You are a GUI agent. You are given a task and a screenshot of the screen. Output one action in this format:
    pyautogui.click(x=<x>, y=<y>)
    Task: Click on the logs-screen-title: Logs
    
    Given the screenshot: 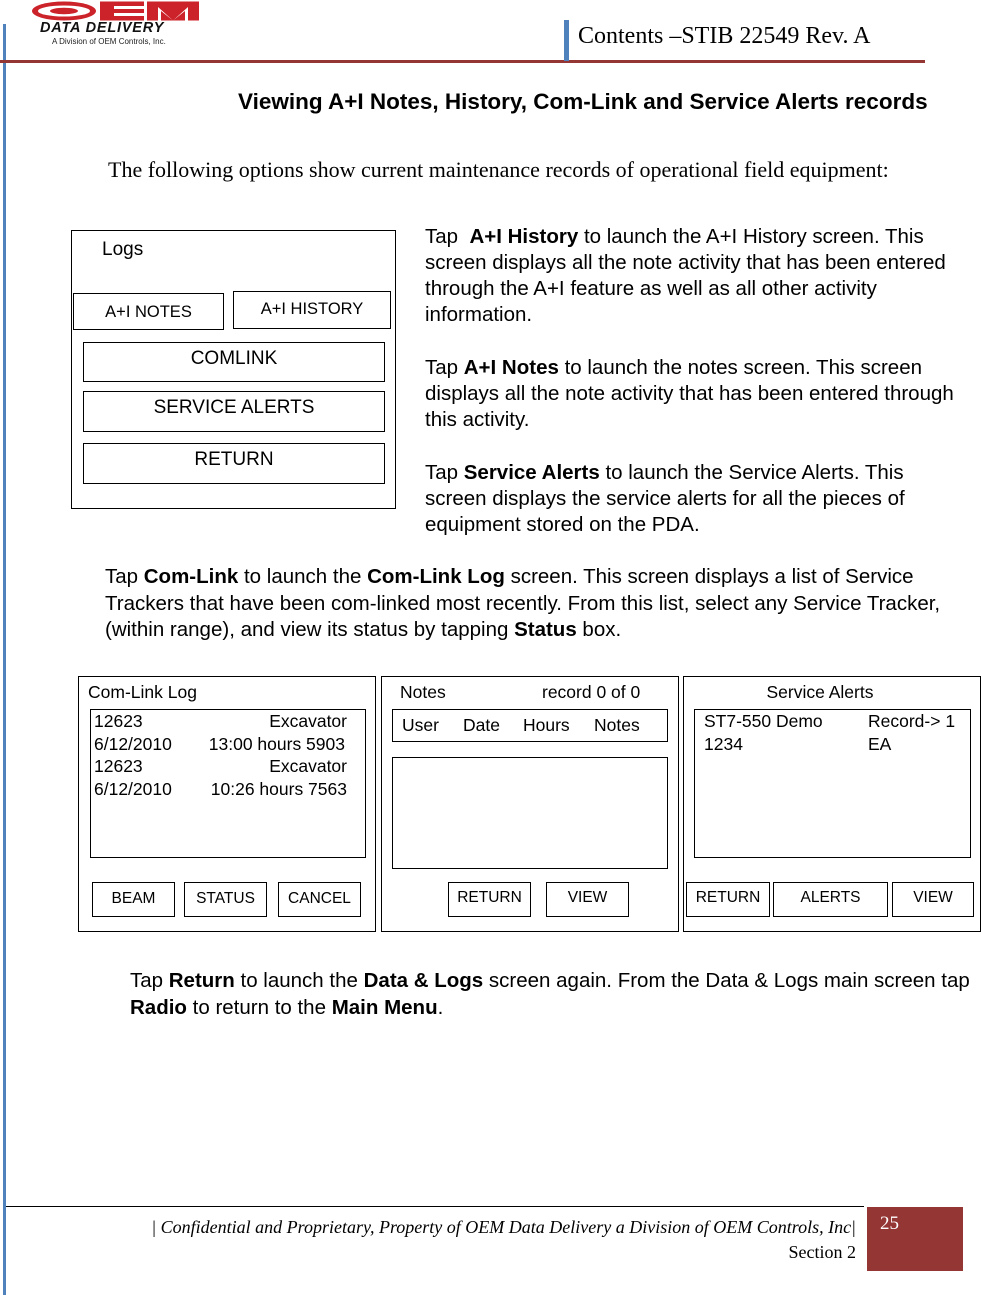 What is the action you would take?
    pyautogui.click(x=123, y=249)
    